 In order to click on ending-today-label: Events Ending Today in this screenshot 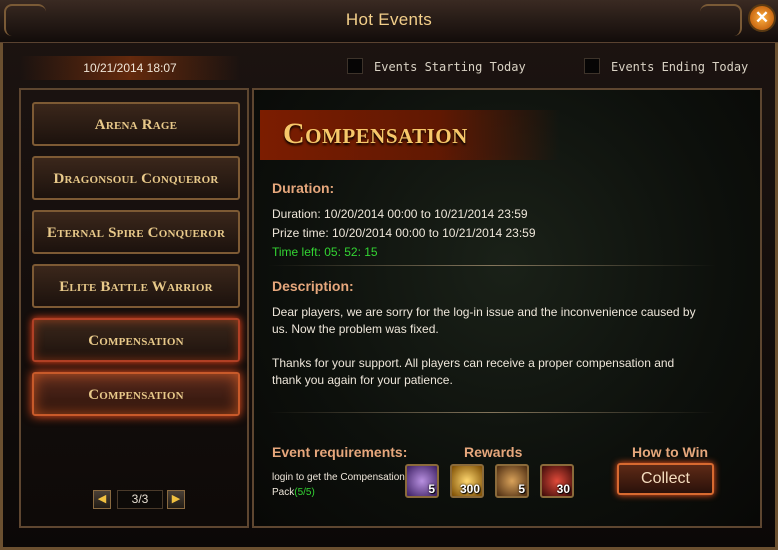, I will do `click(680, 67)`.